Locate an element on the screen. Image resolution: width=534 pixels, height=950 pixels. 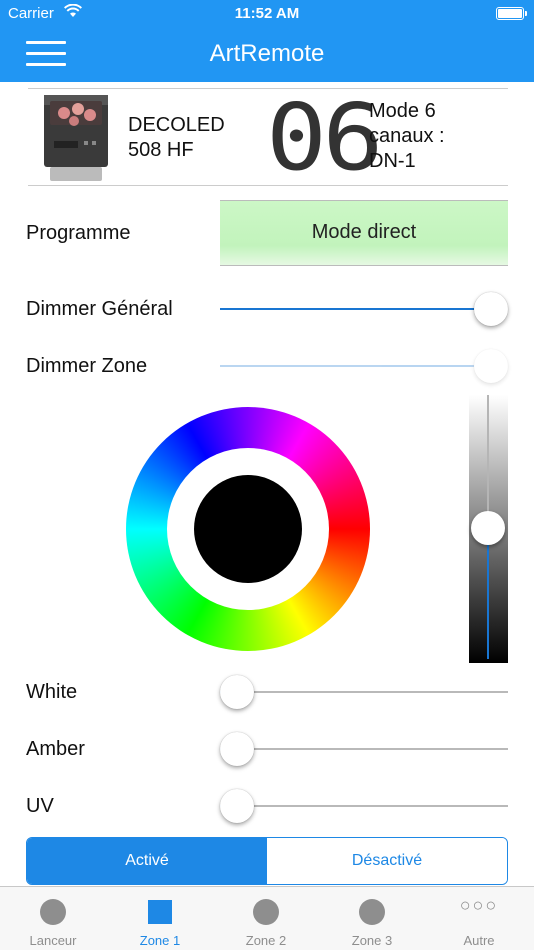
amber-slider is located at coordinates (364, 749).